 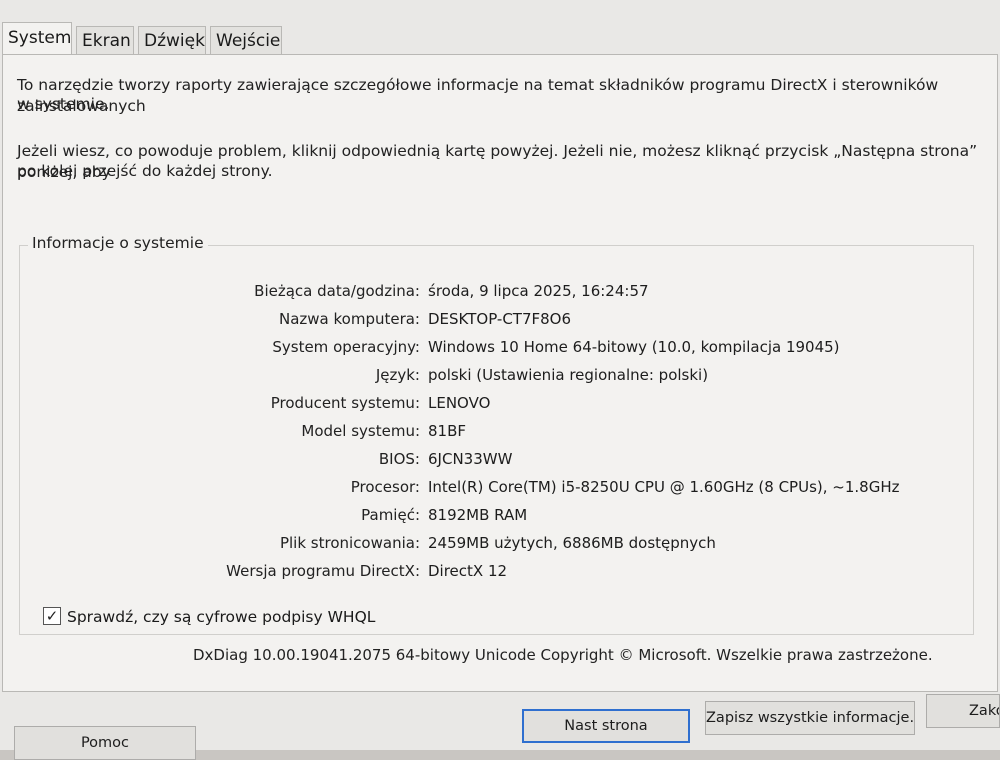 What do you see at coordinates (105, 40) in the screenshot?
I see `tab-display: Ekran` at bounding box center [105, 40].